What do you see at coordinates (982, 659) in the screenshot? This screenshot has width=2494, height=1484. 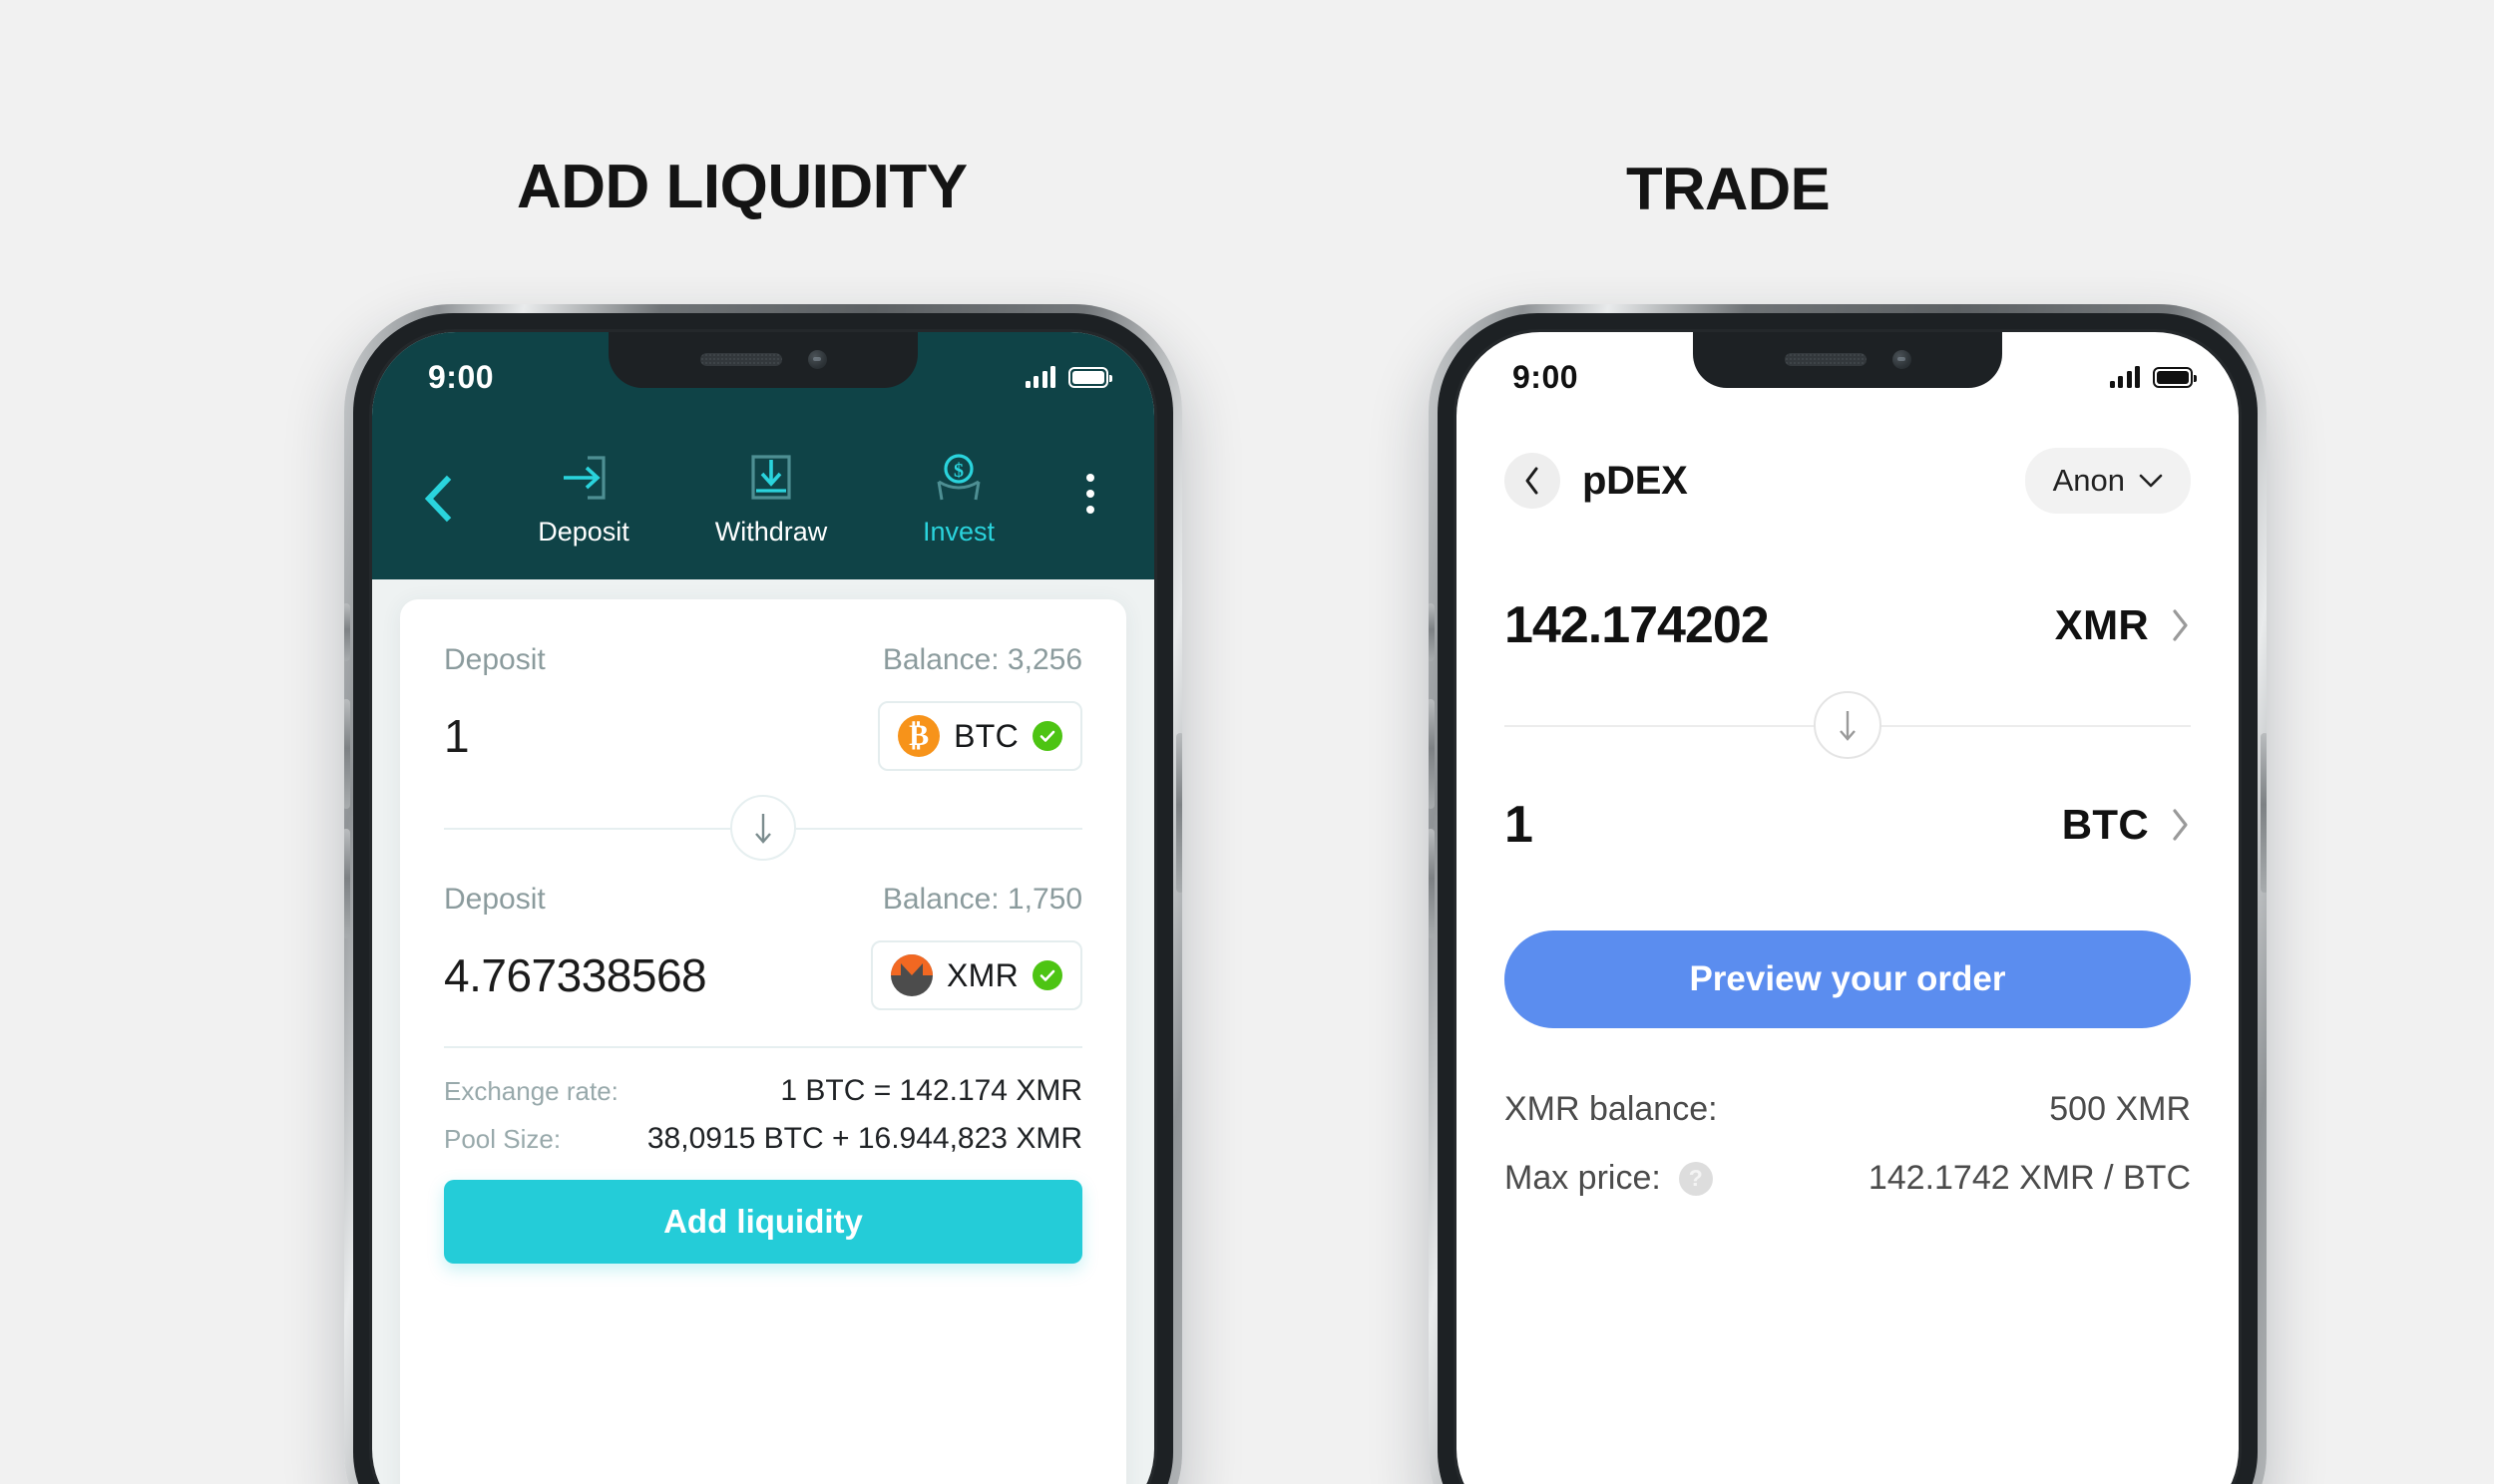 I see `row-balance: Balance: 3,256` at bounding box center [982, 659].